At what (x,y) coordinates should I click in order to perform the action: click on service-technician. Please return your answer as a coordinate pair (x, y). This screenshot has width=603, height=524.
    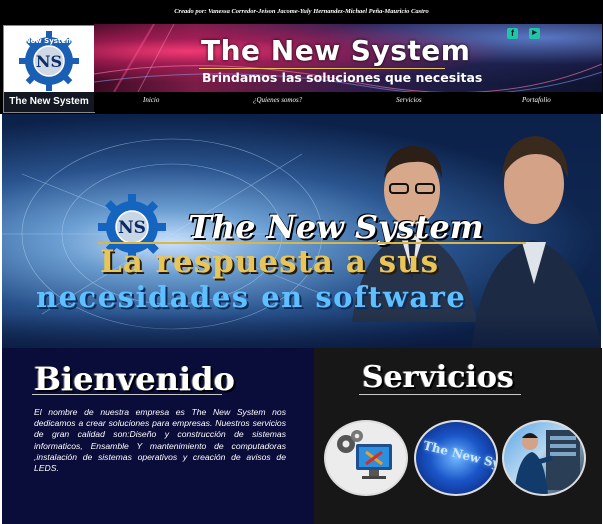
    Looking at the image, I should click on (544, 458).